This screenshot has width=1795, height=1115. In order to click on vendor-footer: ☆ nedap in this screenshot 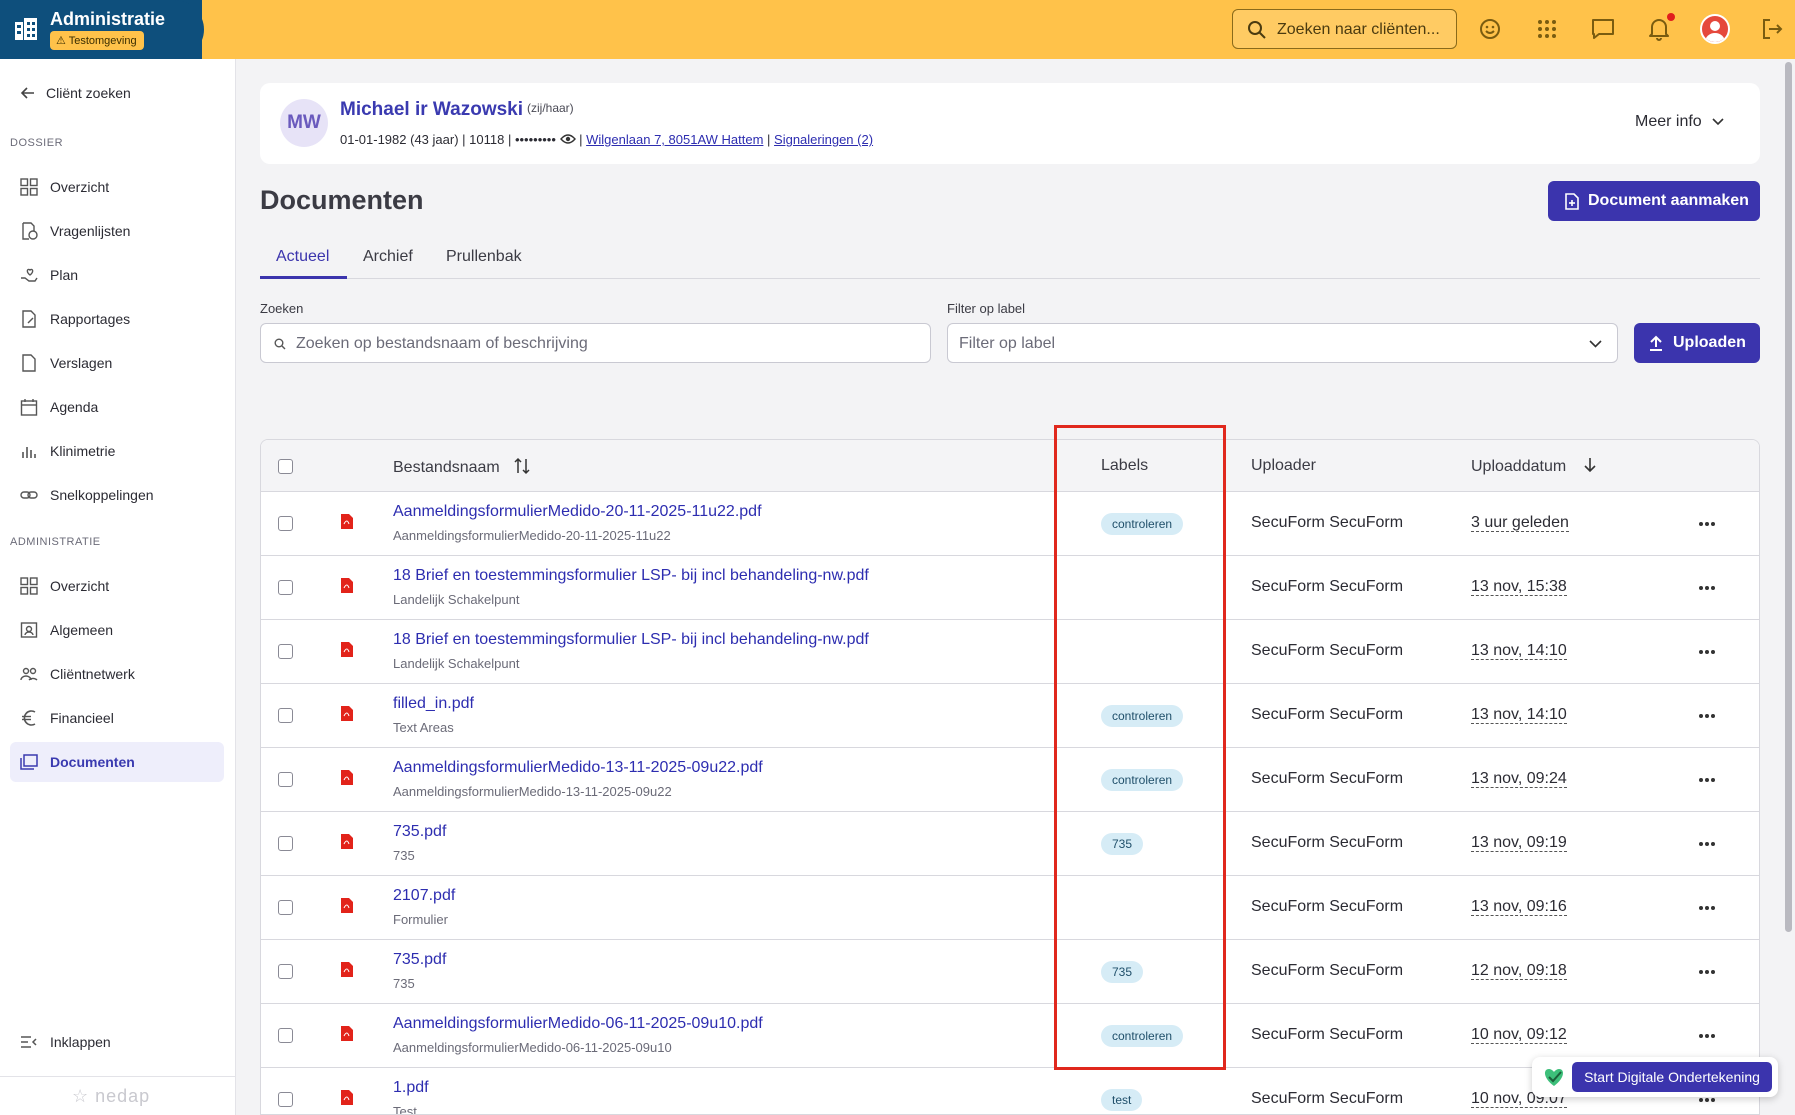, I will do `click(118, 1095)`.